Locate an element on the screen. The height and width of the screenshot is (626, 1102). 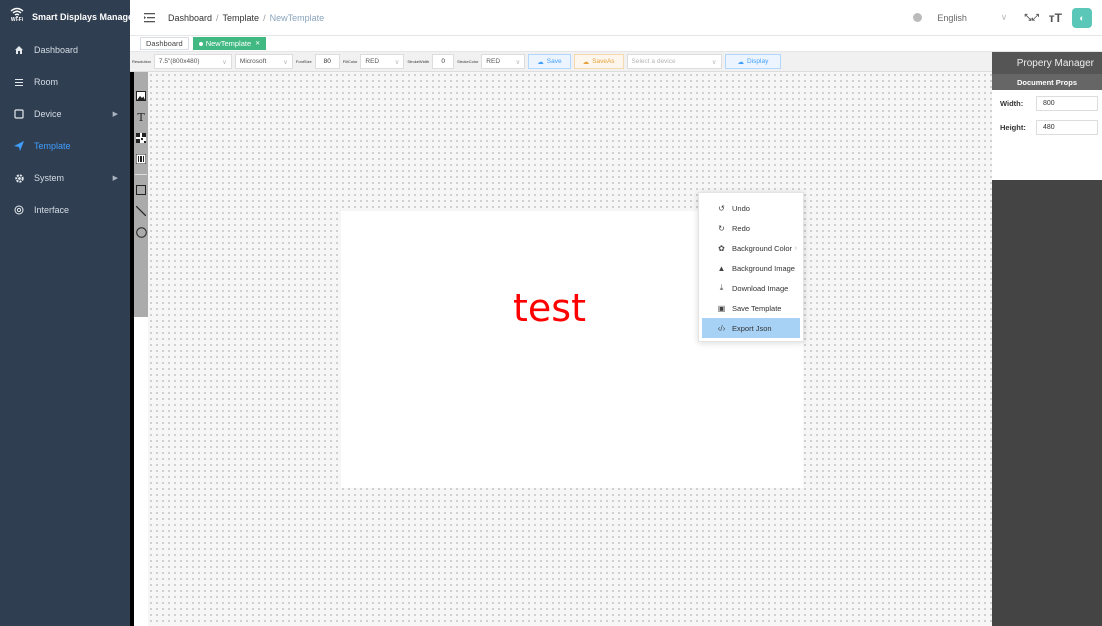
sidebar-item-label: Device is located at coordinates (48, 114).